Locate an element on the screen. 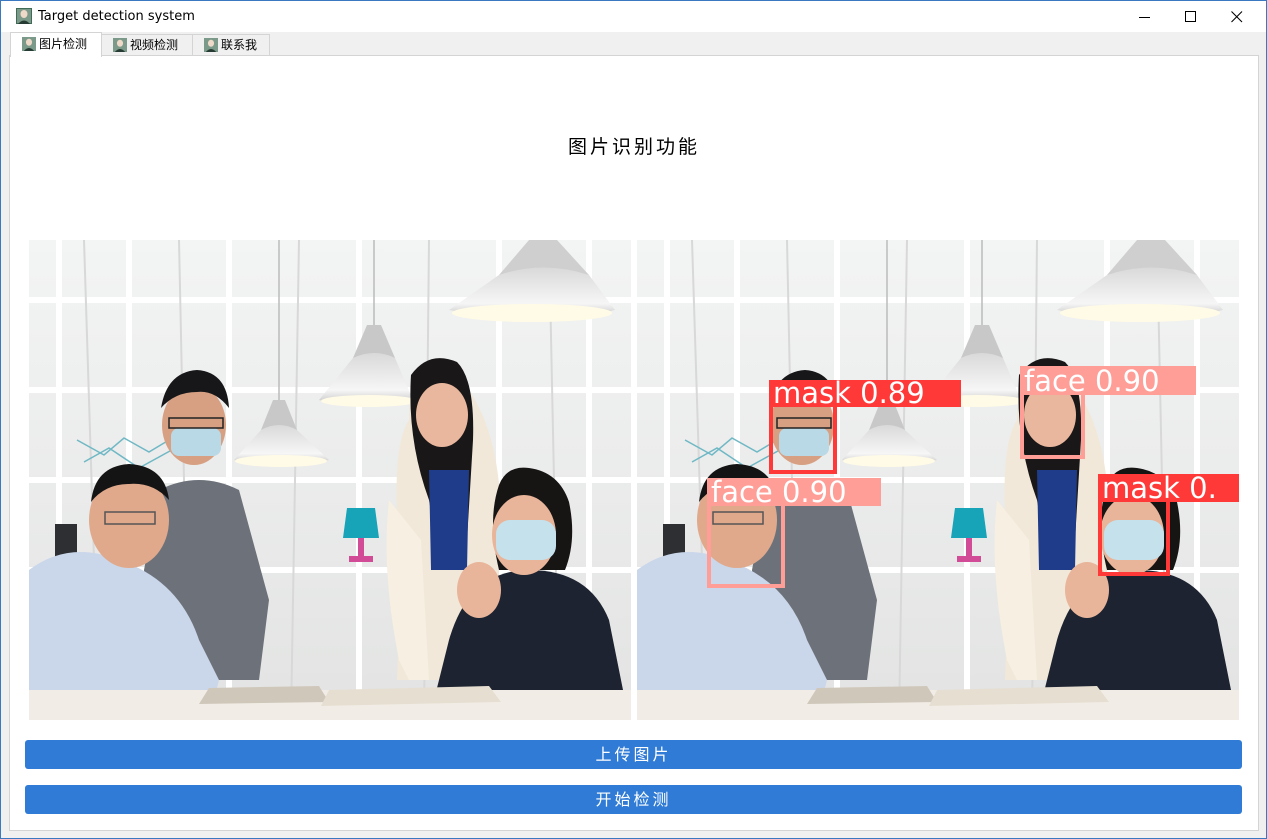  maximize-icon is located at coordinates (1190, 16).